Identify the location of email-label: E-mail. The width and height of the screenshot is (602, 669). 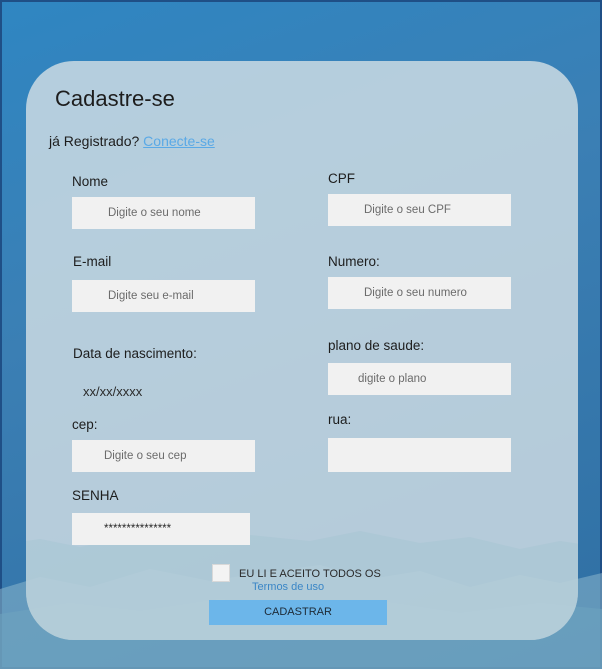
(92, 261).